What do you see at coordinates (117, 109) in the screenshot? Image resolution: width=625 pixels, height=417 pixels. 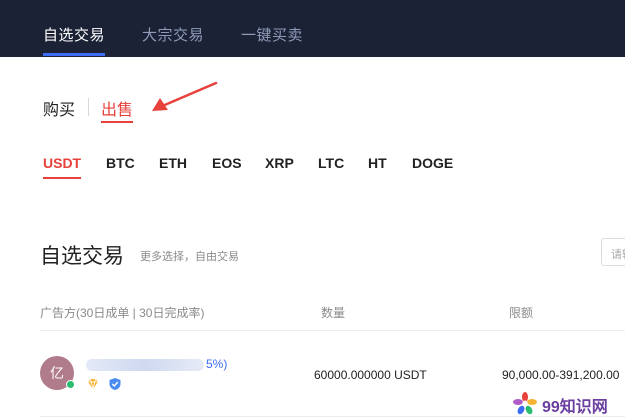 I see `sell-toggle: 出售` at bounding box center [117, 109].